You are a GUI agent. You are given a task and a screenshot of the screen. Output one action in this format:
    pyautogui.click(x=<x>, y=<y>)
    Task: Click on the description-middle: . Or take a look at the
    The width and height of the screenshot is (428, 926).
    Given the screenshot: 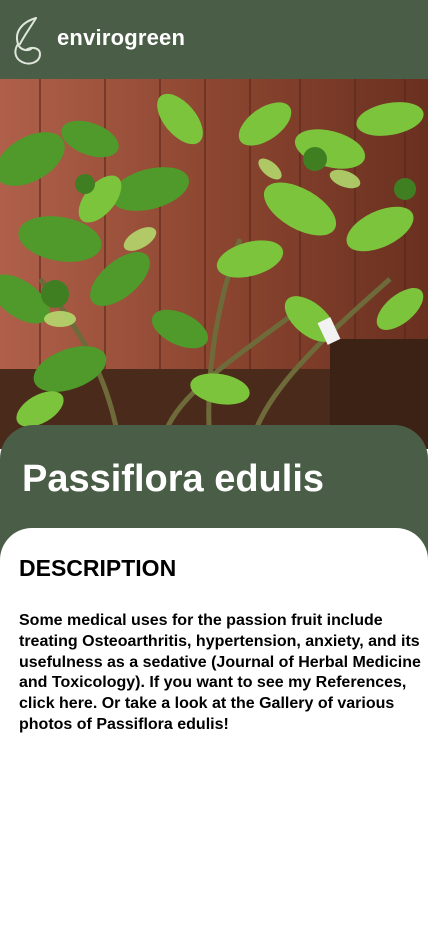 What is the action you would take?
    pyautogui.click(x=176, y=704)
    